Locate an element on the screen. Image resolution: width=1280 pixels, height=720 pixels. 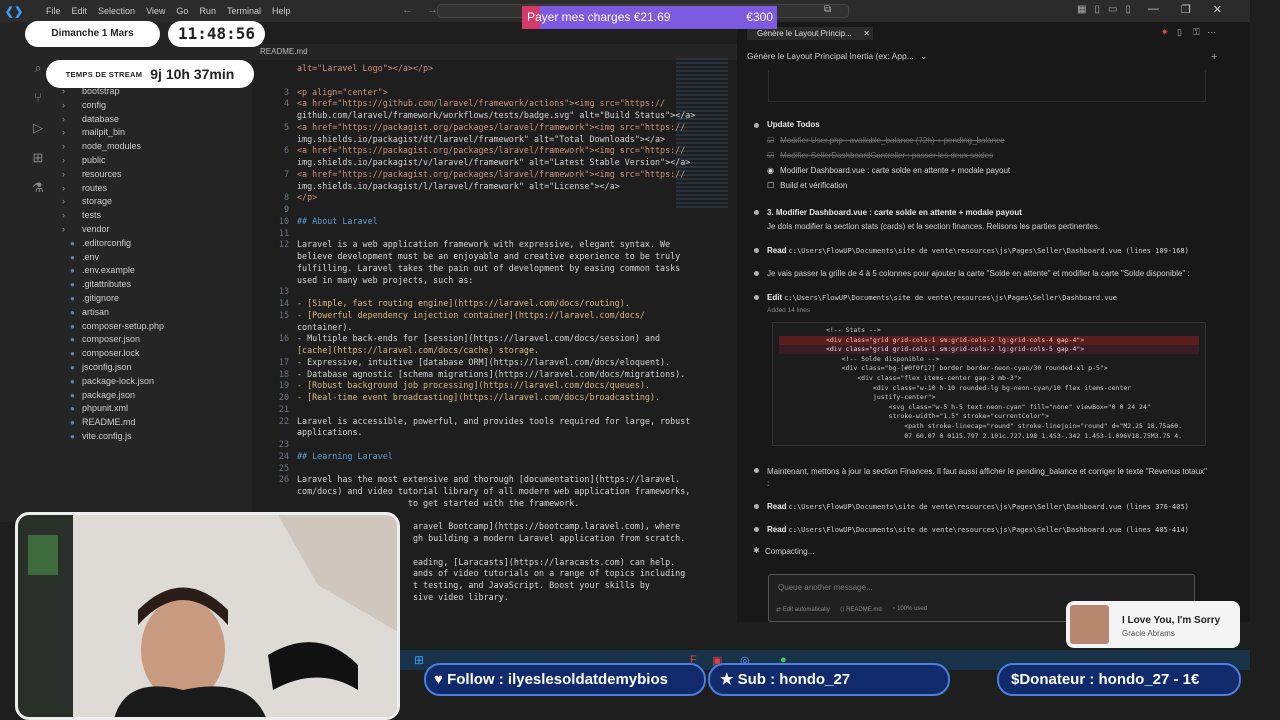
more-icon: ⋯ is located at coordinates (1211, 32).